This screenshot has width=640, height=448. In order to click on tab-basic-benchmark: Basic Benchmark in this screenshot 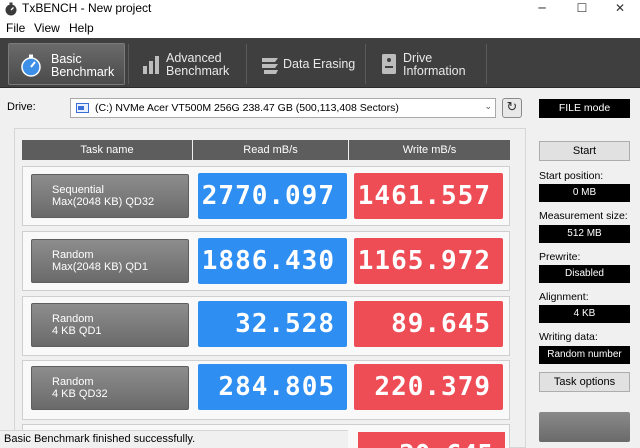, I will do `click(66, 64)`.